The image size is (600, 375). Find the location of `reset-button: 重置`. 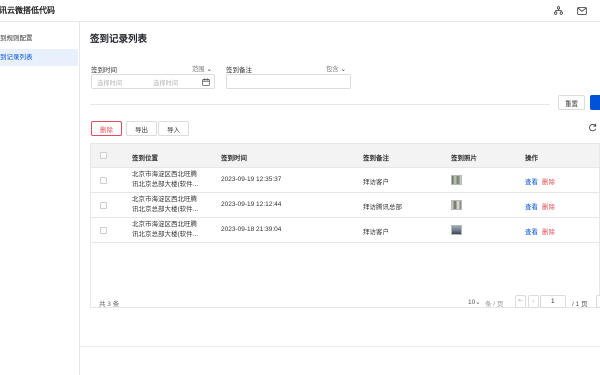

reset-button: 重置 is located at coordinates (571, 102).